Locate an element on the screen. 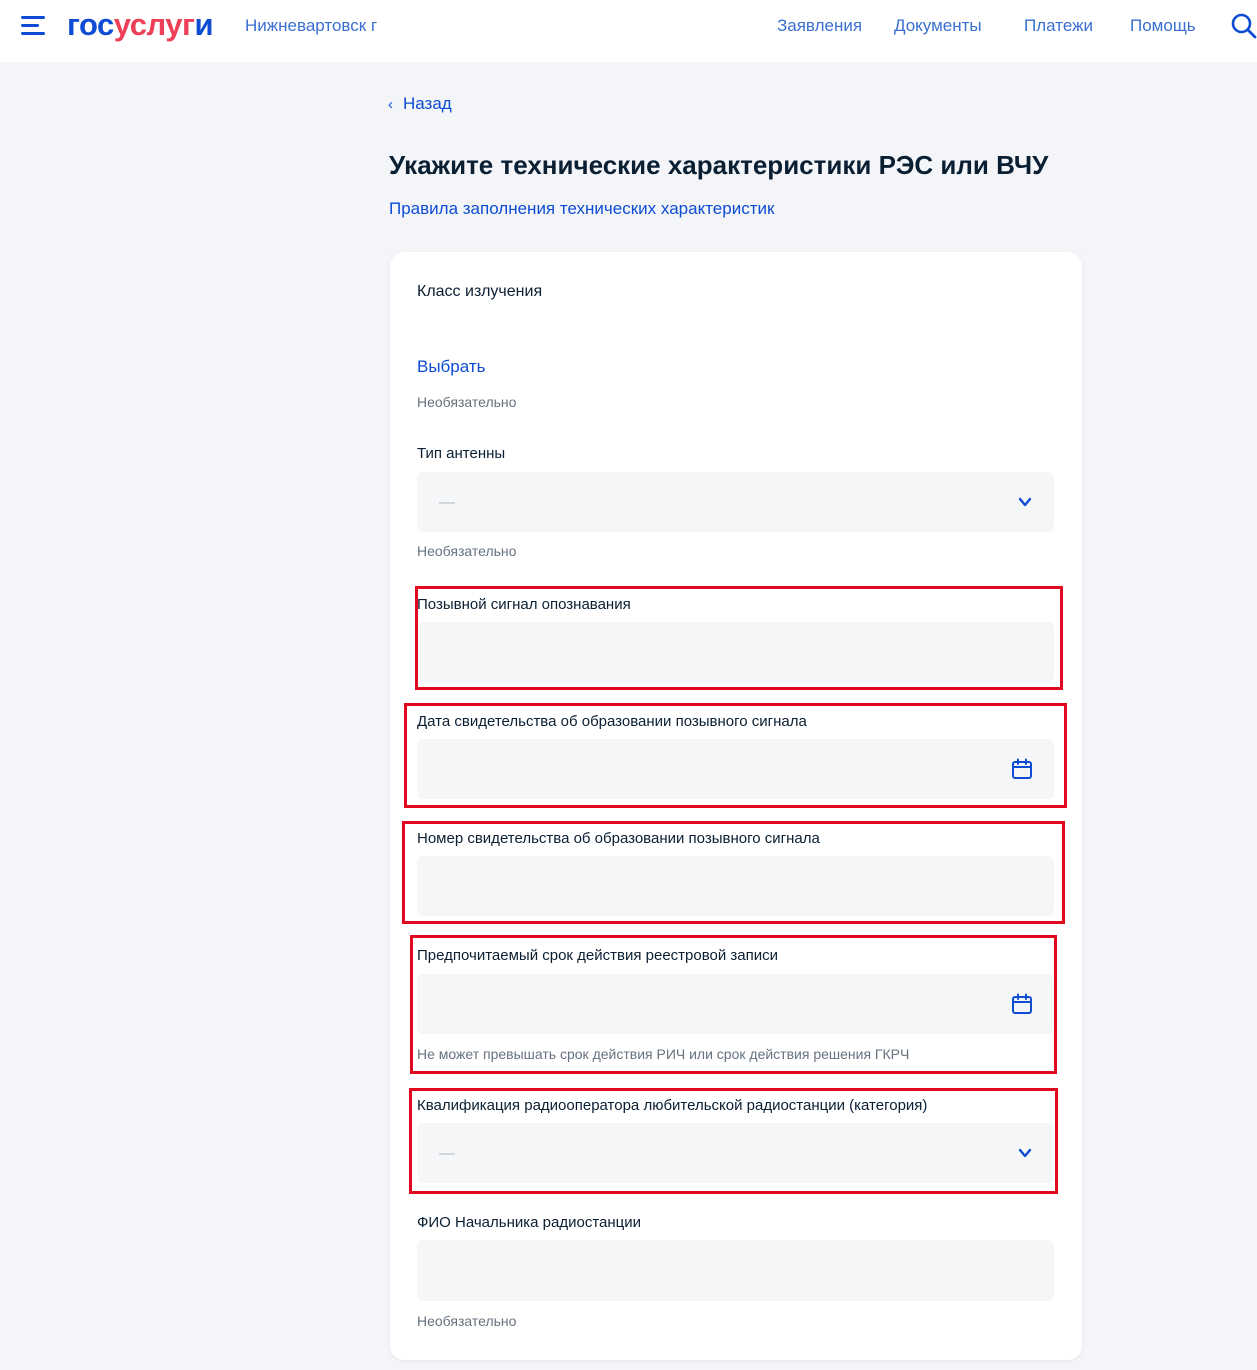  registry-term-input is located at coordinates (735, 1004).